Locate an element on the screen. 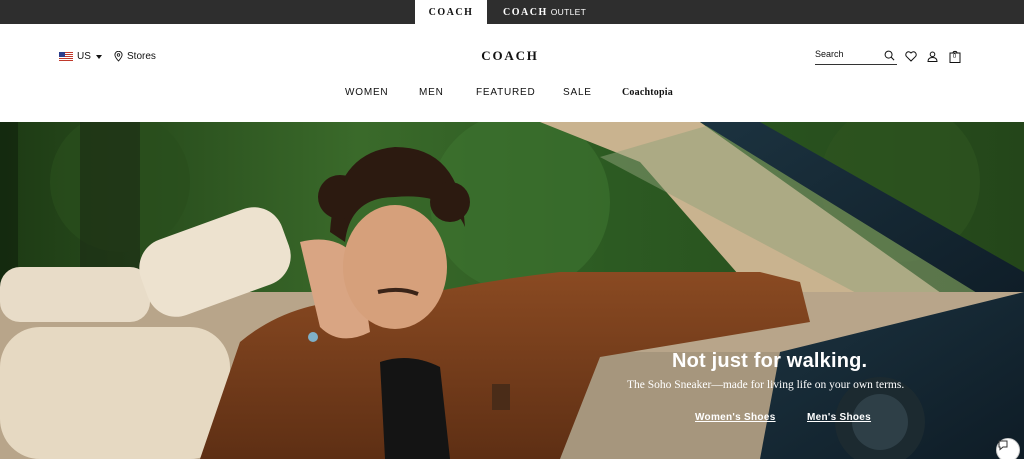 This screenshot has width=1024, height=459. nav-featured: FEATURED is located at coordinates (506, 92).